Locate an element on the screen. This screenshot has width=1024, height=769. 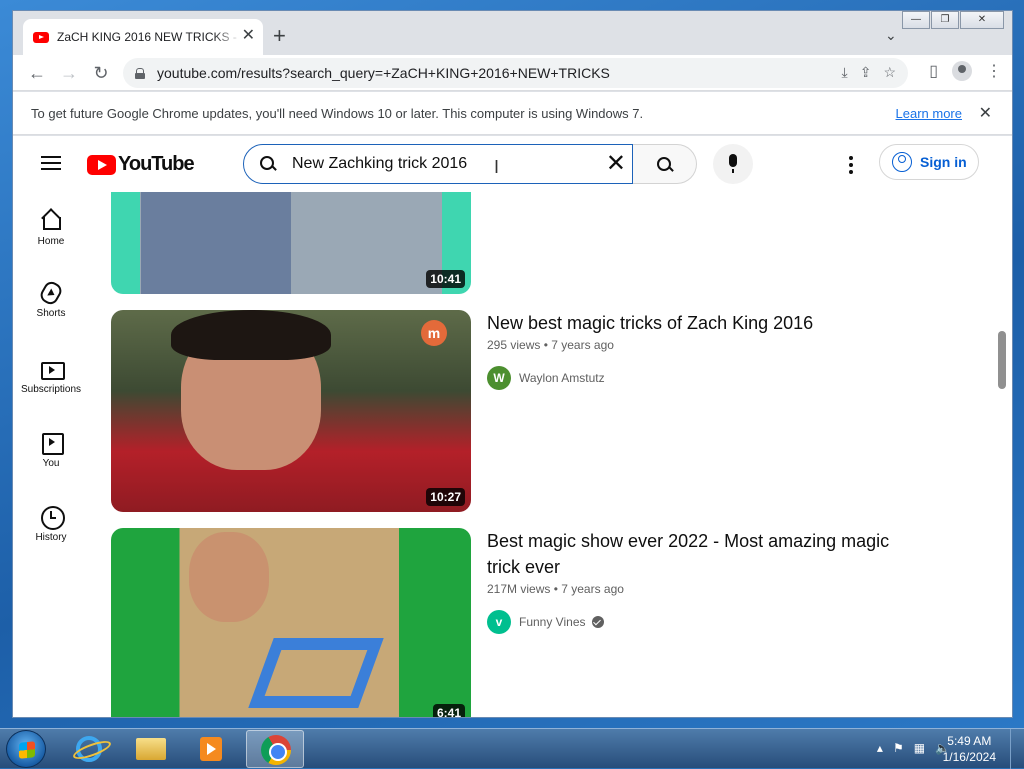
internet-explorer-icon is located at coordinates (89, 749).